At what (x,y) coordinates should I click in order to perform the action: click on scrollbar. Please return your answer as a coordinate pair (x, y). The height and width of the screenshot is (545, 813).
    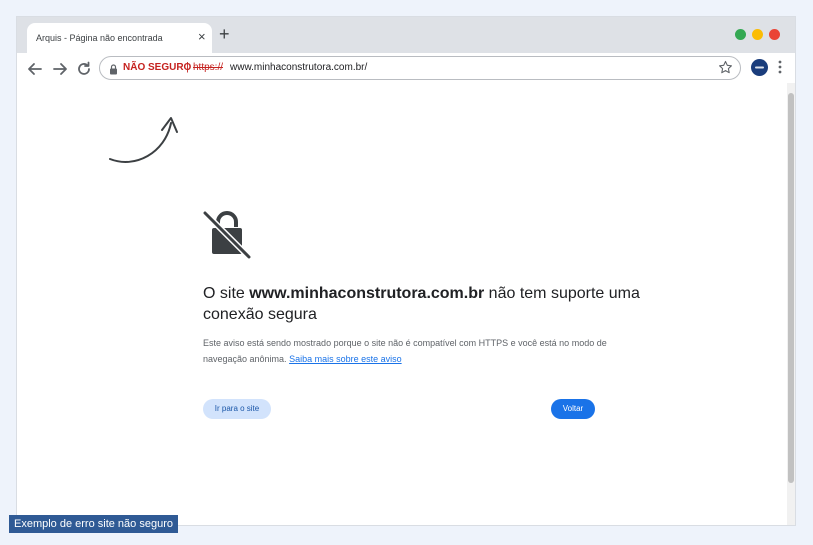
    Looking at the image, I should click on (791, 304).